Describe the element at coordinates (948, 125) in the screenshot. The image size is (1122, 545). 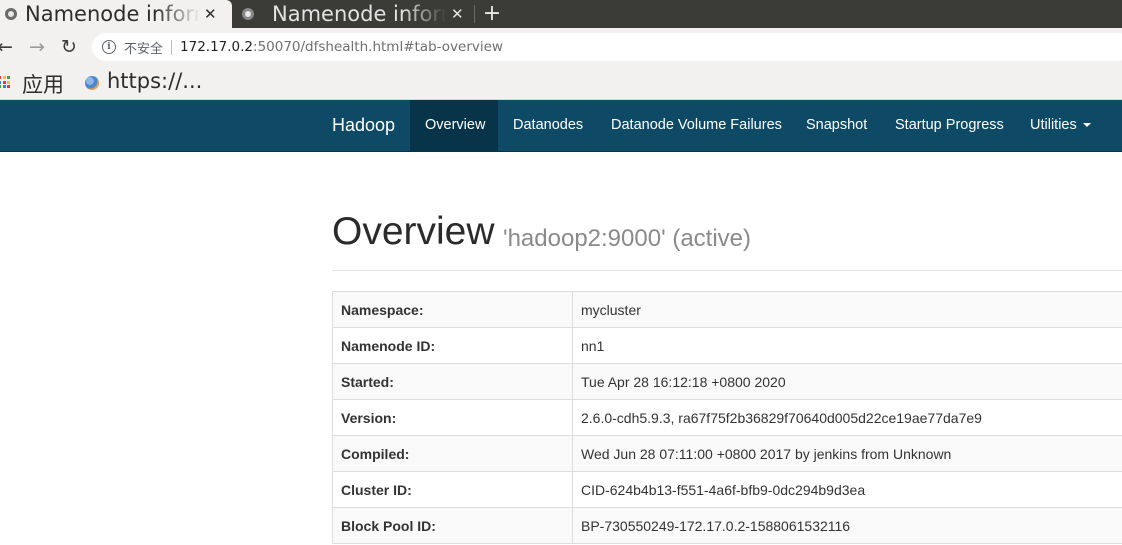
I see `nav-startup-progress: Startup Progress` at that location.